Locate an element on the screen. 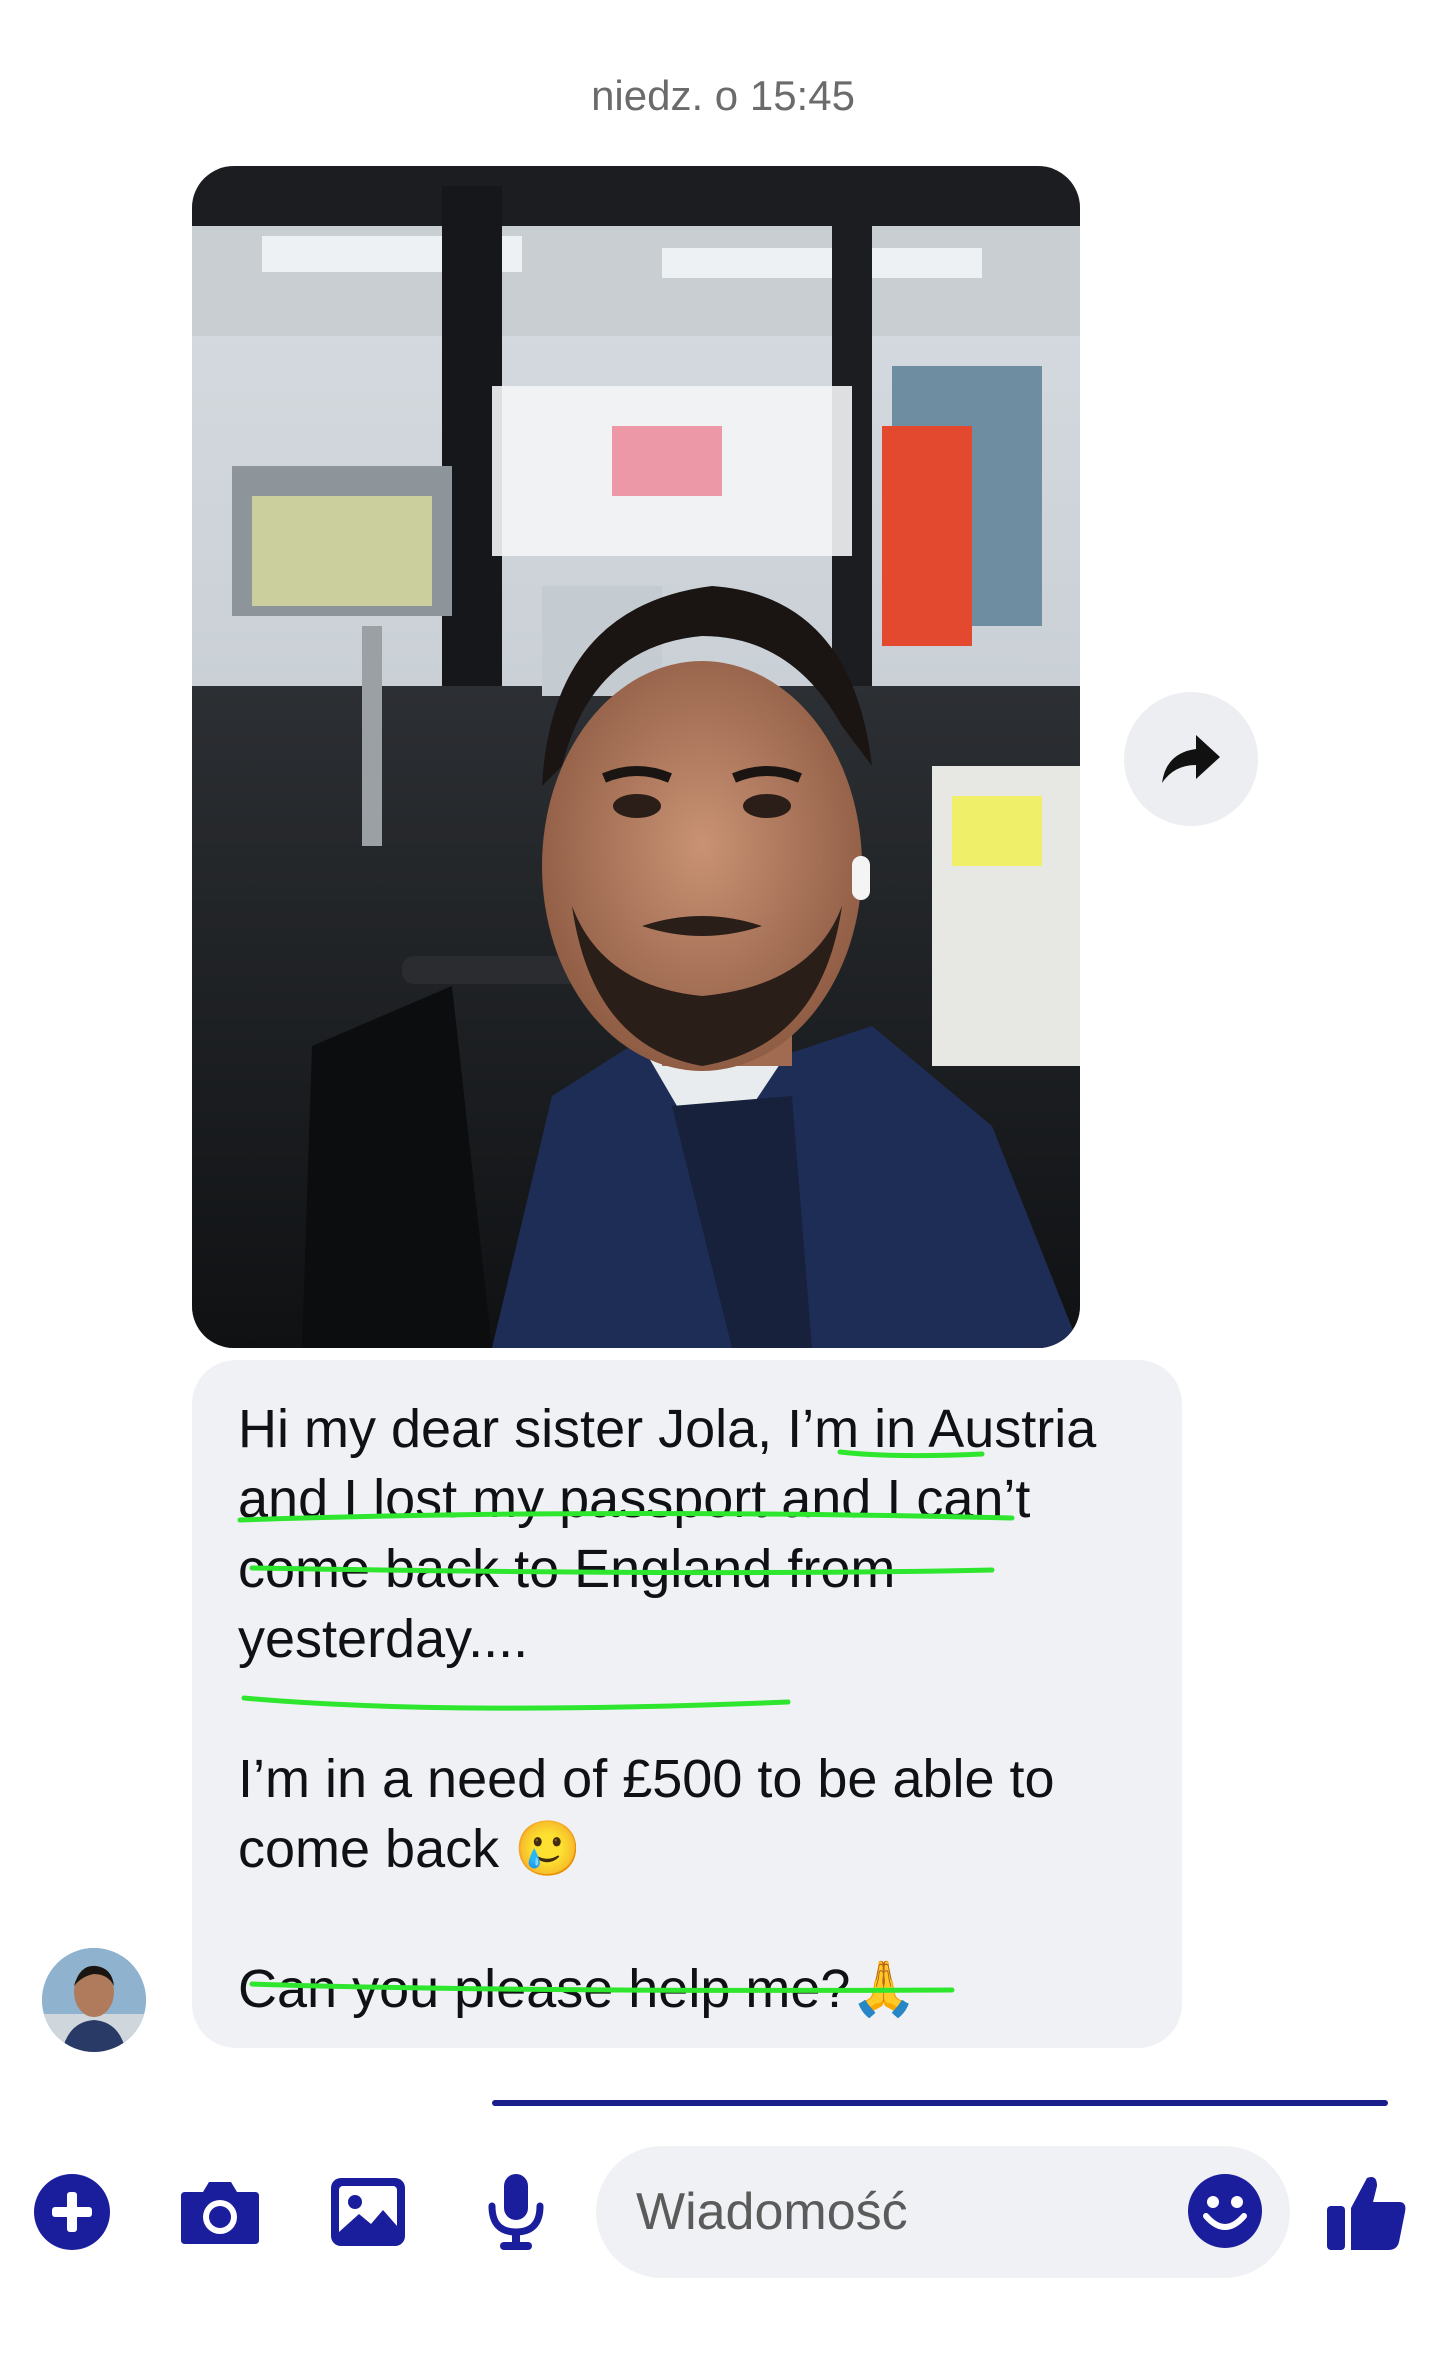 The height and width of the screenshot is (2356, 1446). image-icon is located at coordinates (368, 2212).